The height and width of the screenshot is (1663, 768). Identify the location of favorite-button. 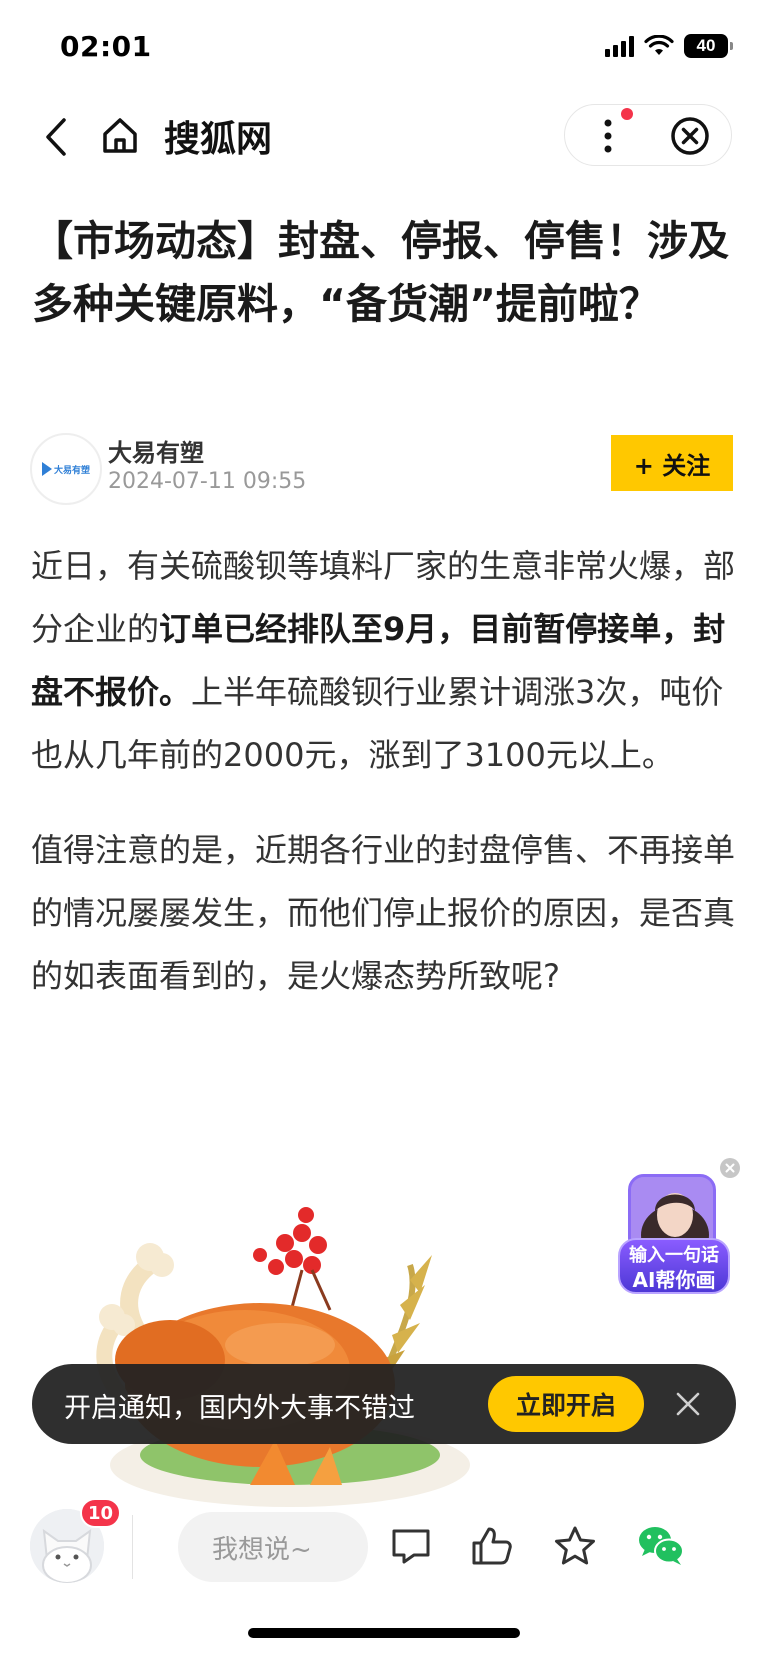
(575, 1546).